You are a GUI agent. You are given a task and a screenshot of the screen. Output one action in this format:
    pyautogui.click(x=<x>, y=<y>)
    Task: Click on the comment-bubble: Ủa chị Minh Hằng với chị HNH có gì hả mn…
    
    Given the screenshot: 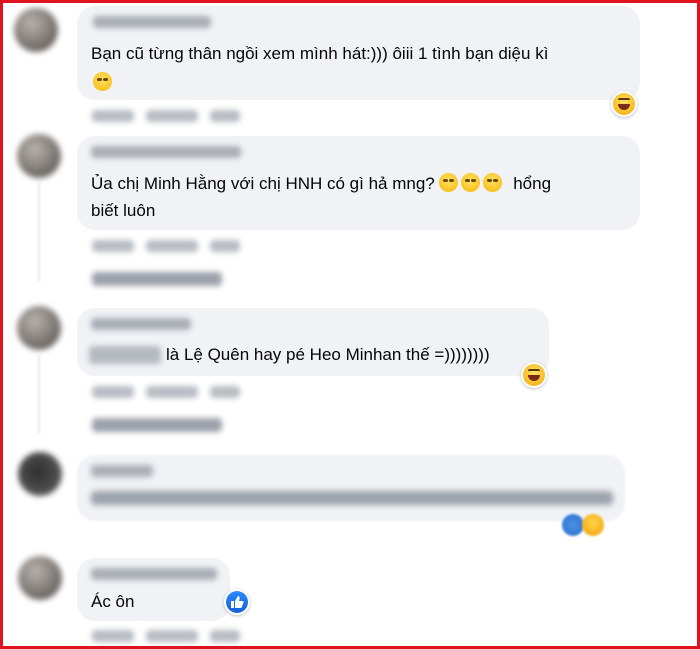 What is the action you would take?
    pyautogui.click(x=358, y=183)
    